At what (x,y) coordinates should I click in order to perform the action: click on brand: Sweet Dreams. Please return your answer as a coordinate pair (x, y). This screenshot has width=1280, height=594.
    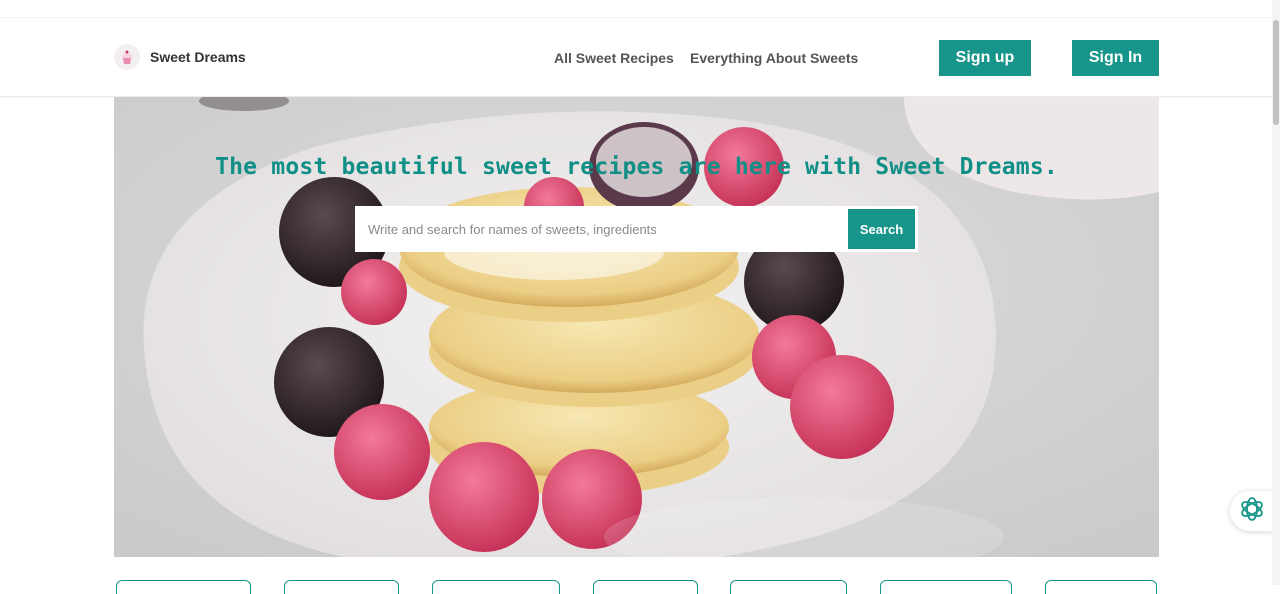
    Looking at the image, I should click on (180, 57).